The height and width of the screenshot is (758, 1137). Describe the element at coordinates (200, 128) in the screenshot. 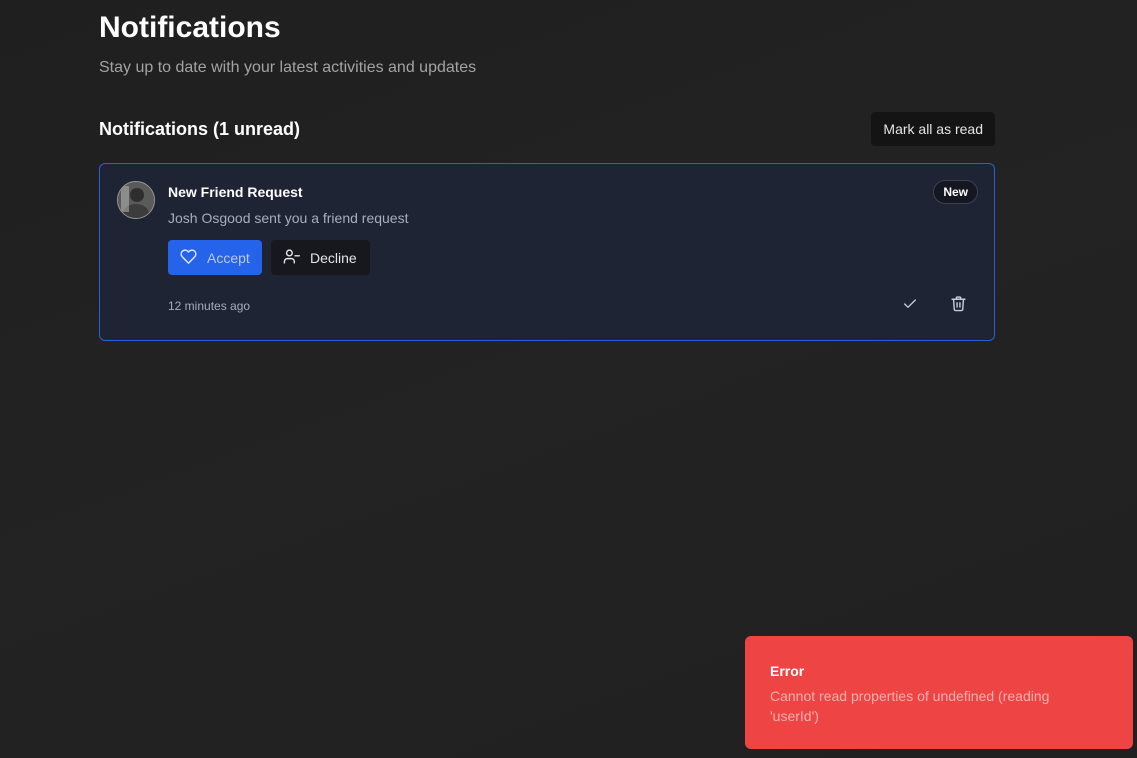

I see `section-title: Notifications (1 unread)` at that location.